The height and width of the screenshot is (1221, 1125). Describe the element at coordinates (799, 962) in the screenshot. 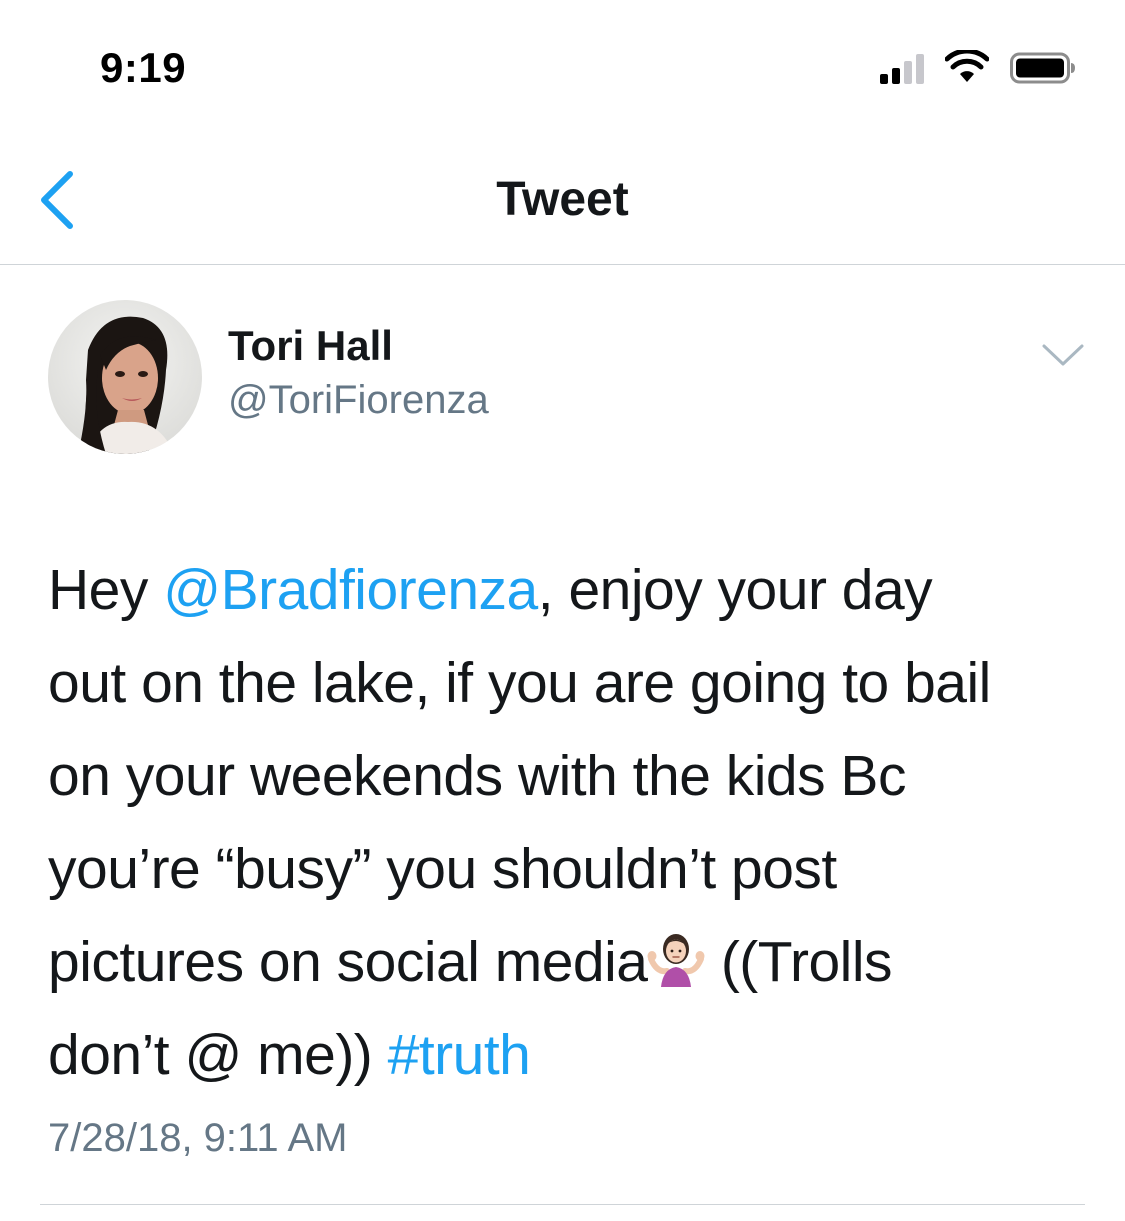

I see `tweet-text-segment: ((Trolls` at that location.